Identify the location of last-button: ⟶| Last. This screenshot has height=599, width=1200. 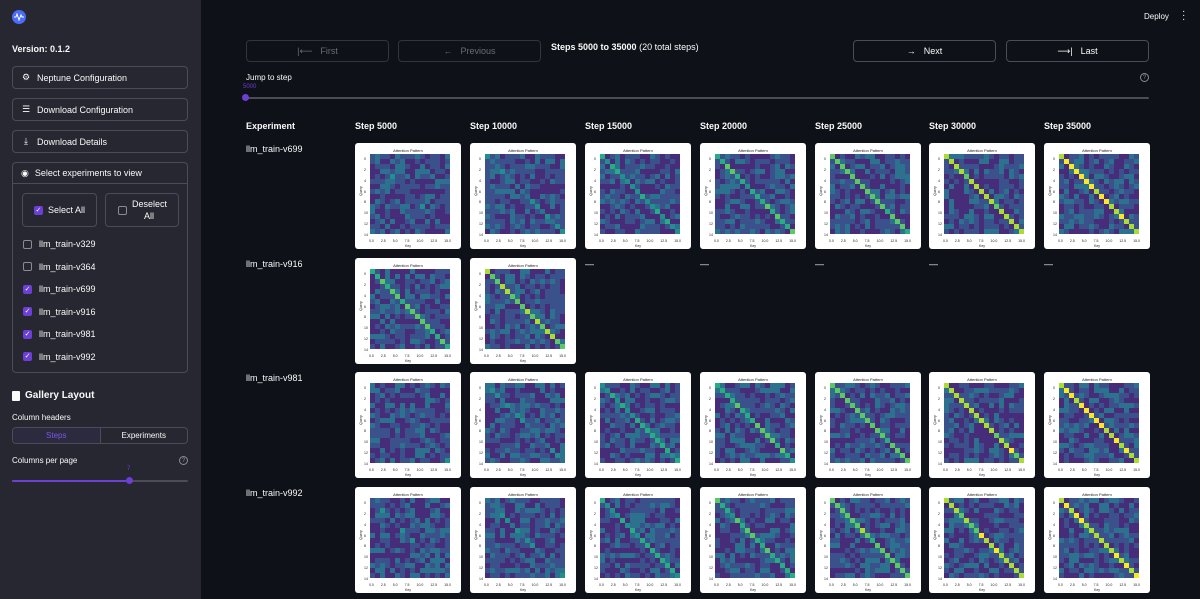
(1077, 51).